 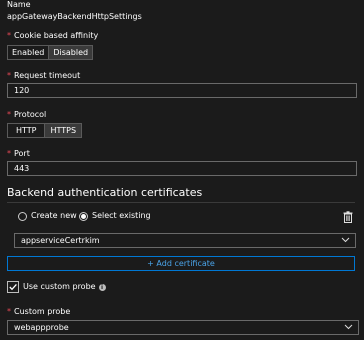 What do you see at coordinates (41, 327) in the screenshot?
I see `custom-probe-value: webappprobe` at bounding box center [41, 327].